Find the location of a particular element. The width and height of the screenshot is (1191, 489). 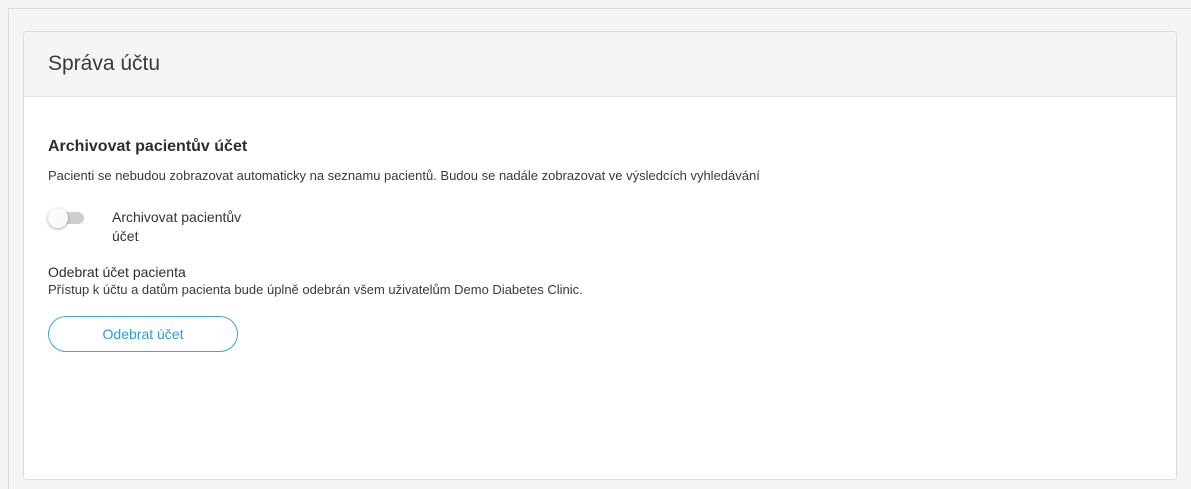

toggle-knob is located at coordinates (58, 218).